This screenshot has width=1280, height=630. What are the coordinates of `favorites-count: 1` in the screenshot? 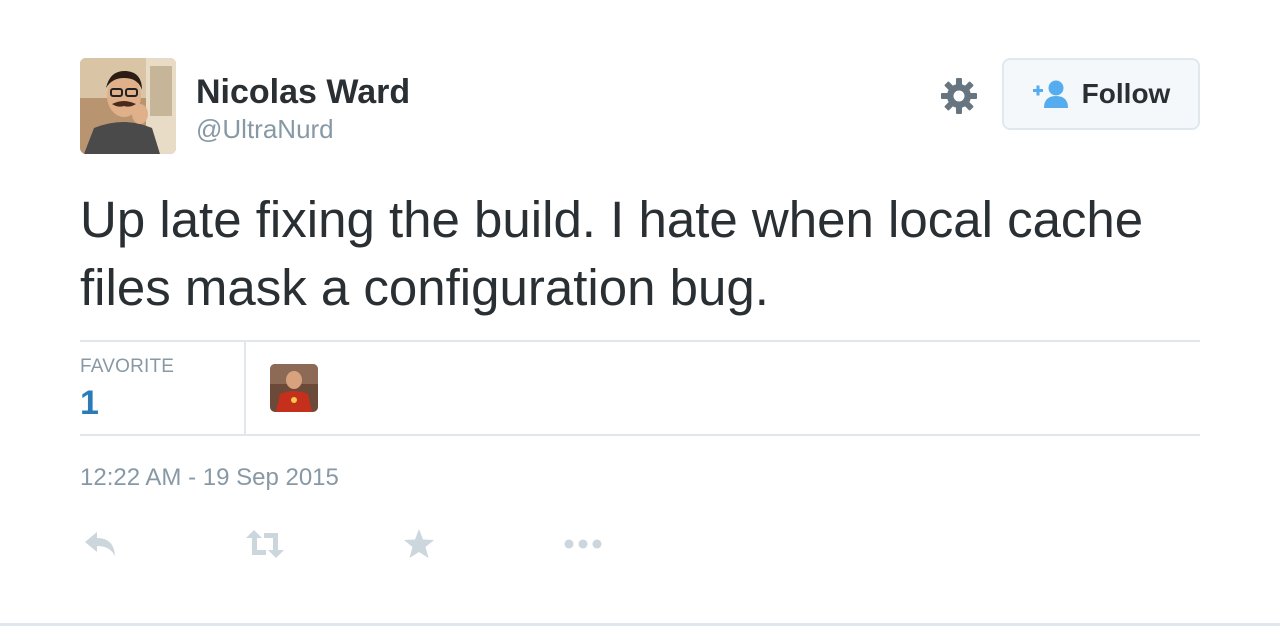 It's located at (89, 403).